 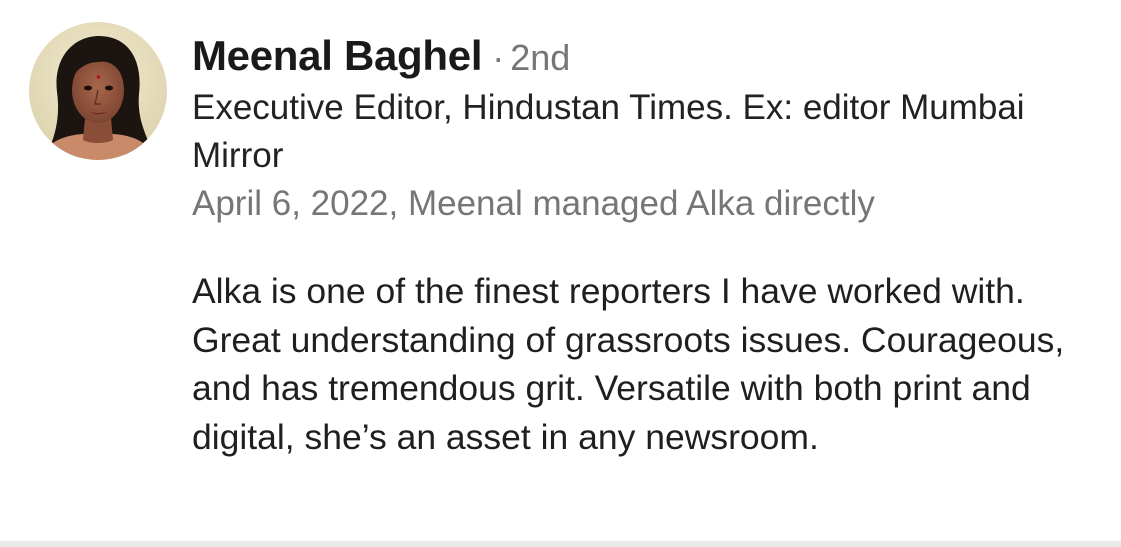 I want to click on profile-photo-icon, so click(x=98, y=91).